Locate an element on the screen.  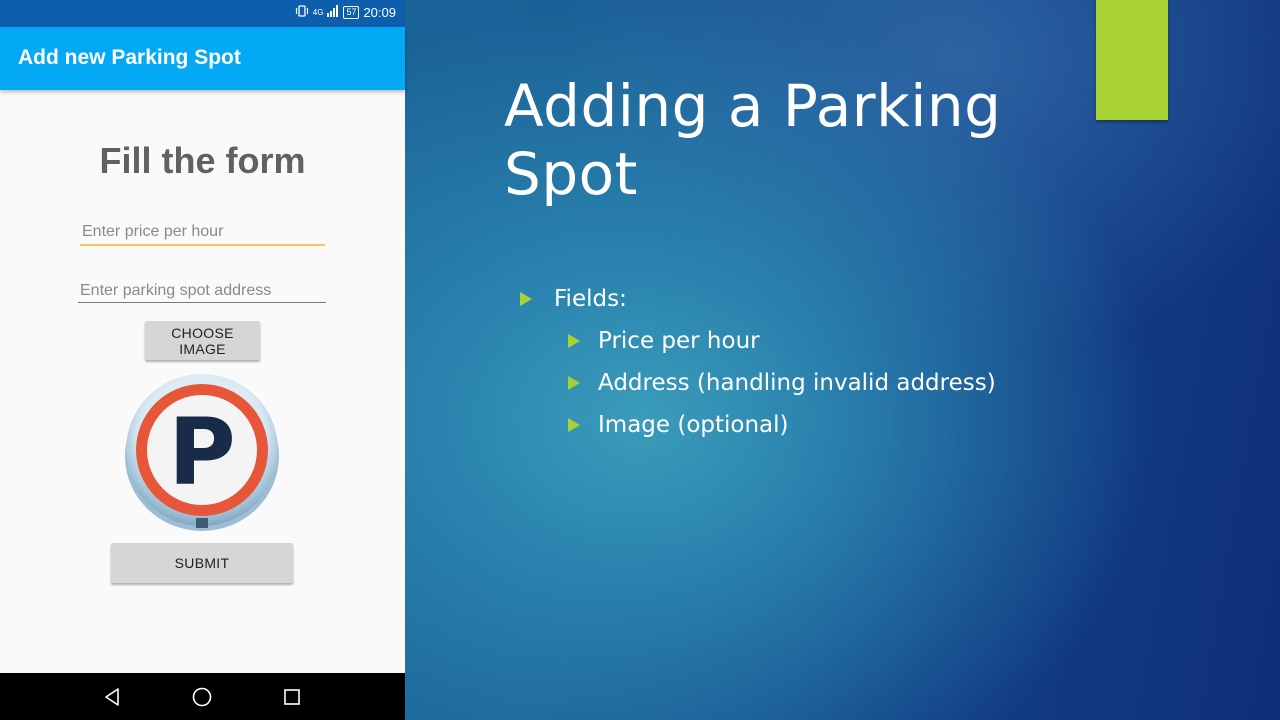
parking-sign-image: P is located at coordinates (202, 452).